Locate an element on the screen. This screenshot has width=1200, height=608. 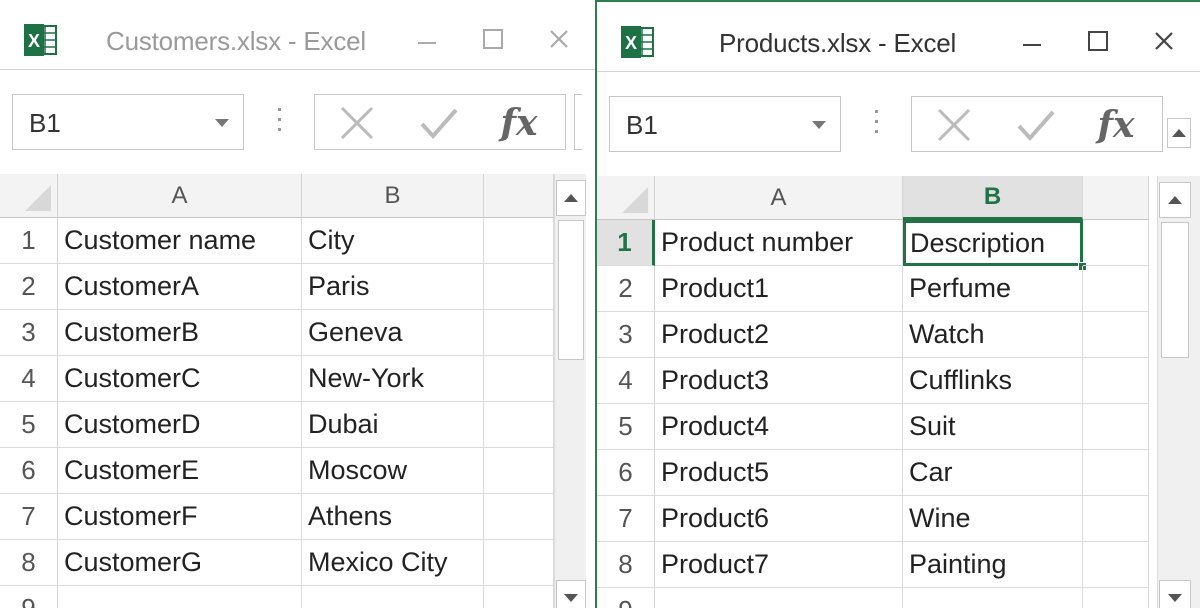
chevron-down-icon is located at coordinates (222, 123).